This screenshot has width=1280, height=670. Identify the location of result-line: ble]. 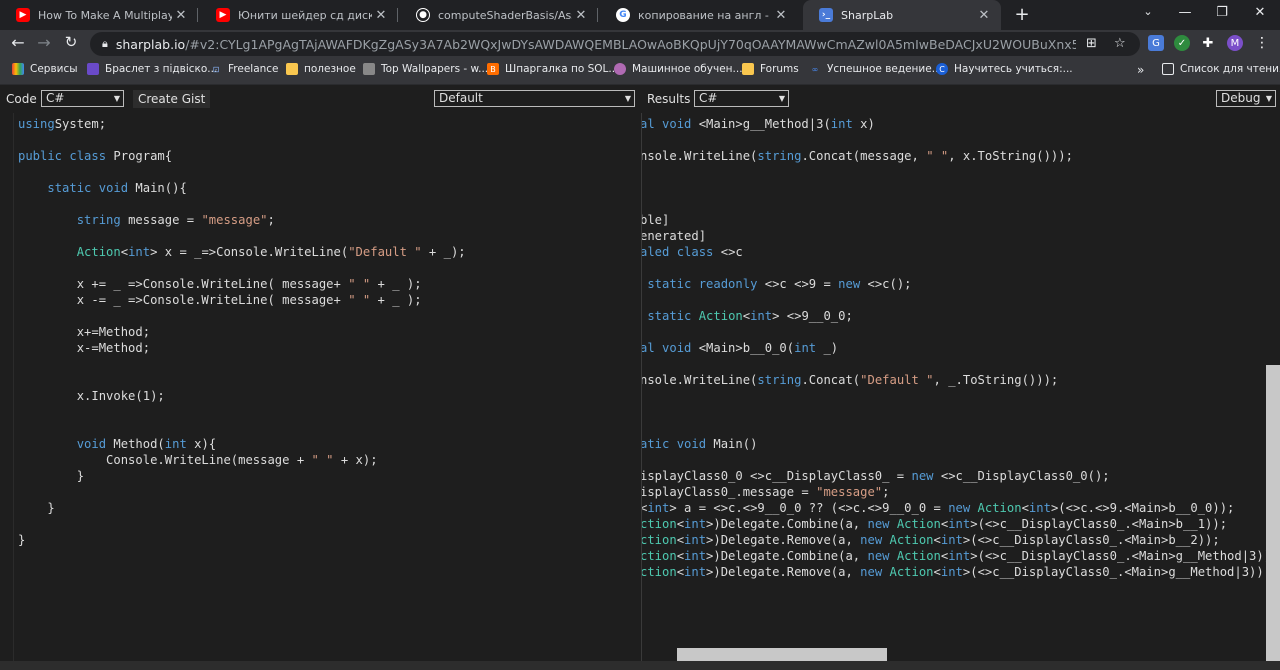
(955, 220).